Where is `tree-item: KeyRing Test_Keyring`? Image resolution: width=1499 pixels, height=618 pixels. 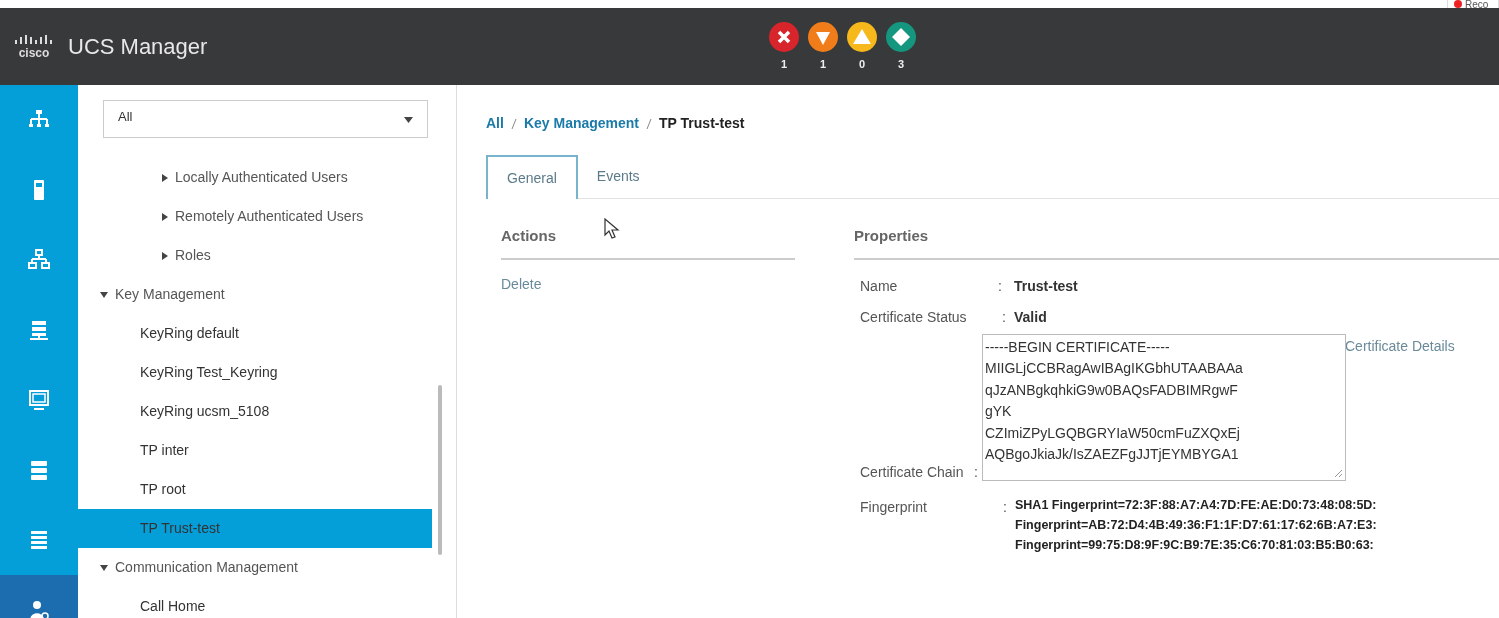
tree-item: KeyRing Test_Keyring is located at coordinates (267, 372).